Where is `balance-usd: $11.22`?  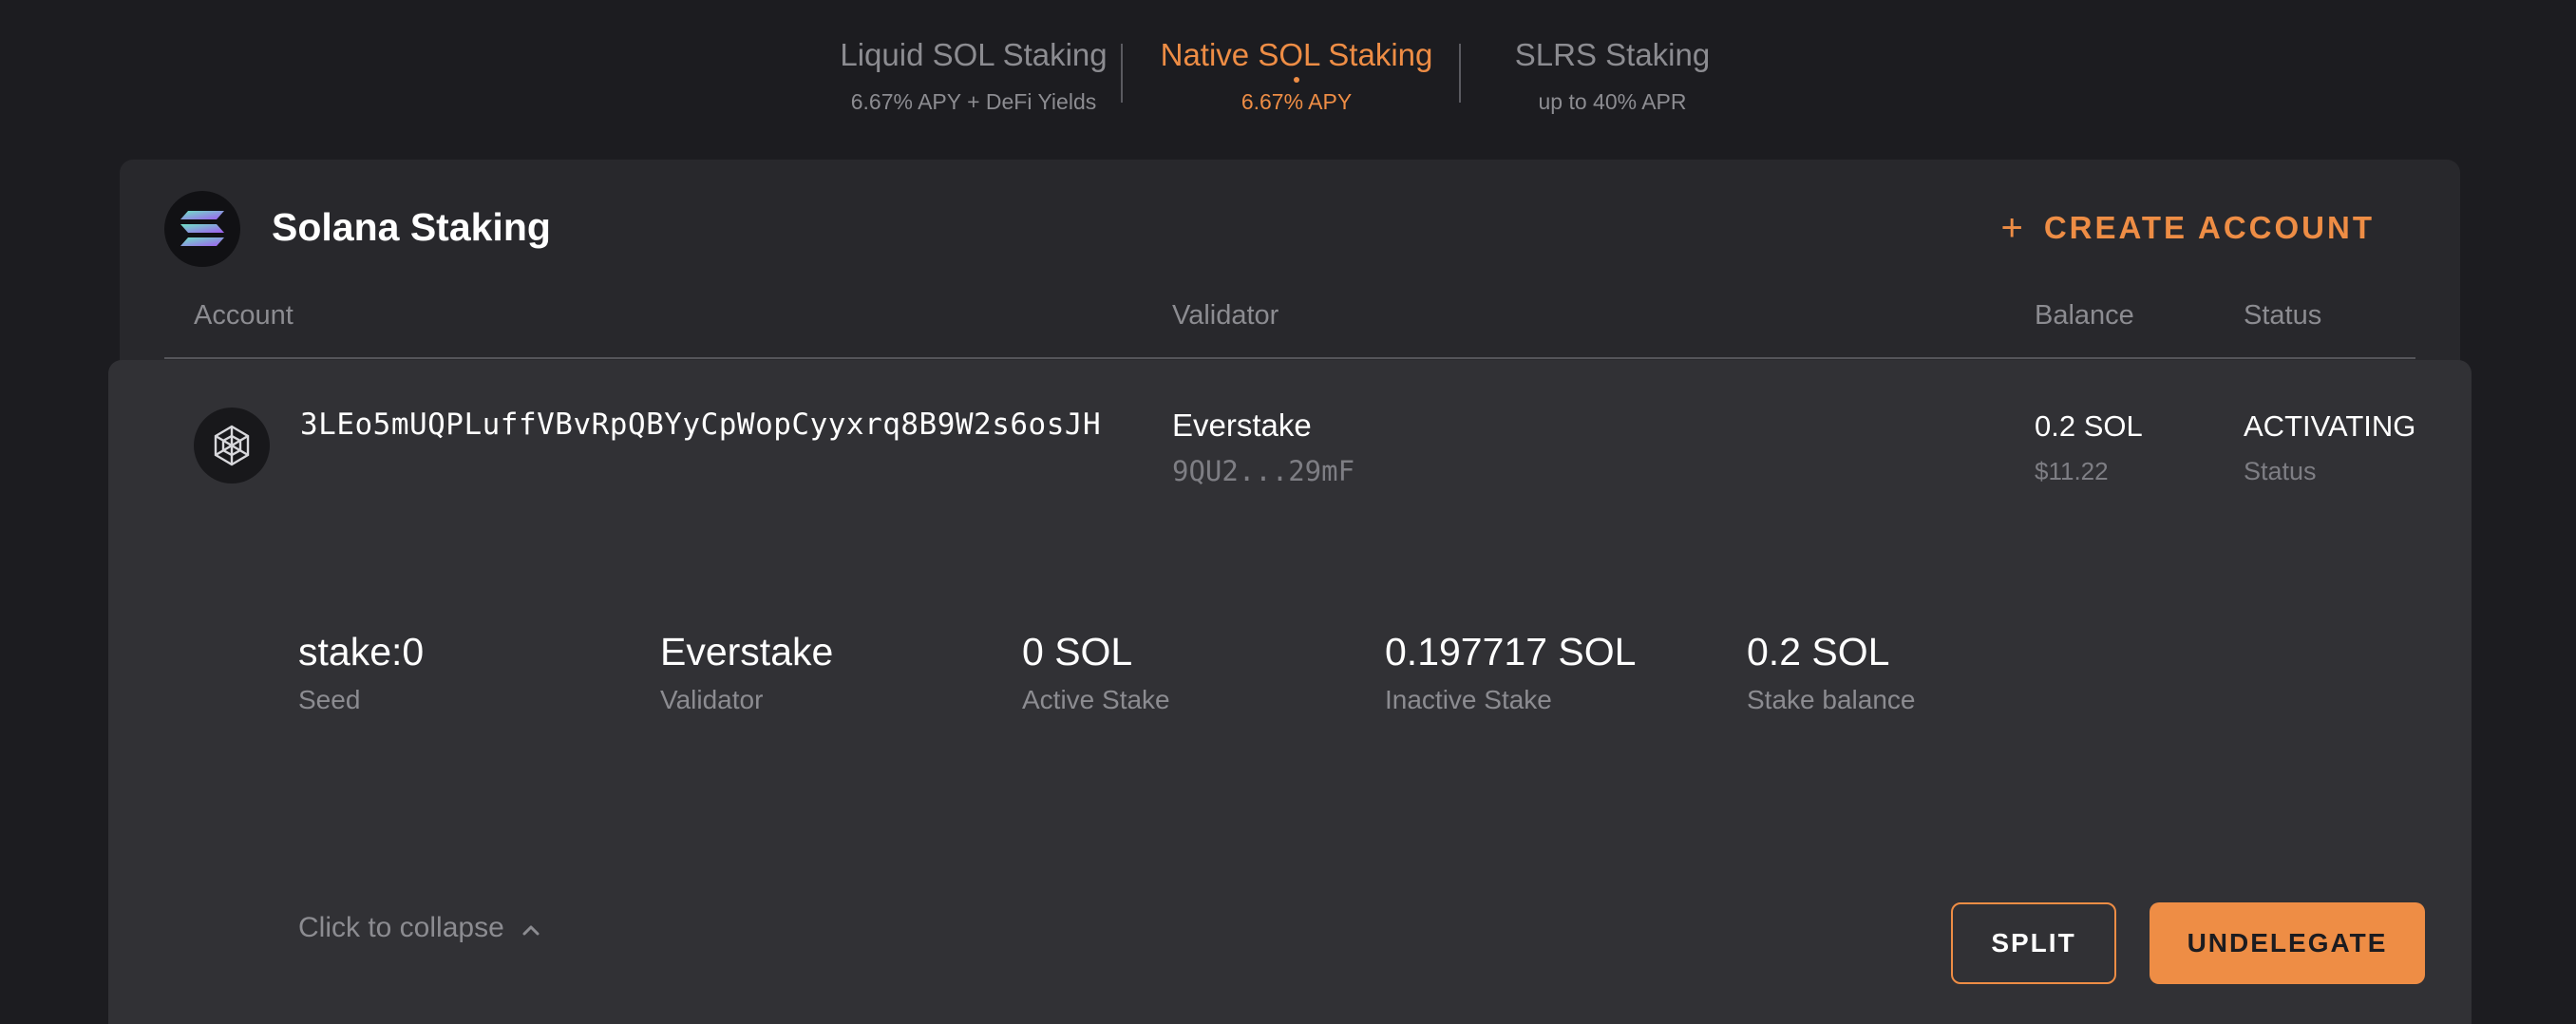
balance-usd: $11.22 is located at coordinates (2072, 471).